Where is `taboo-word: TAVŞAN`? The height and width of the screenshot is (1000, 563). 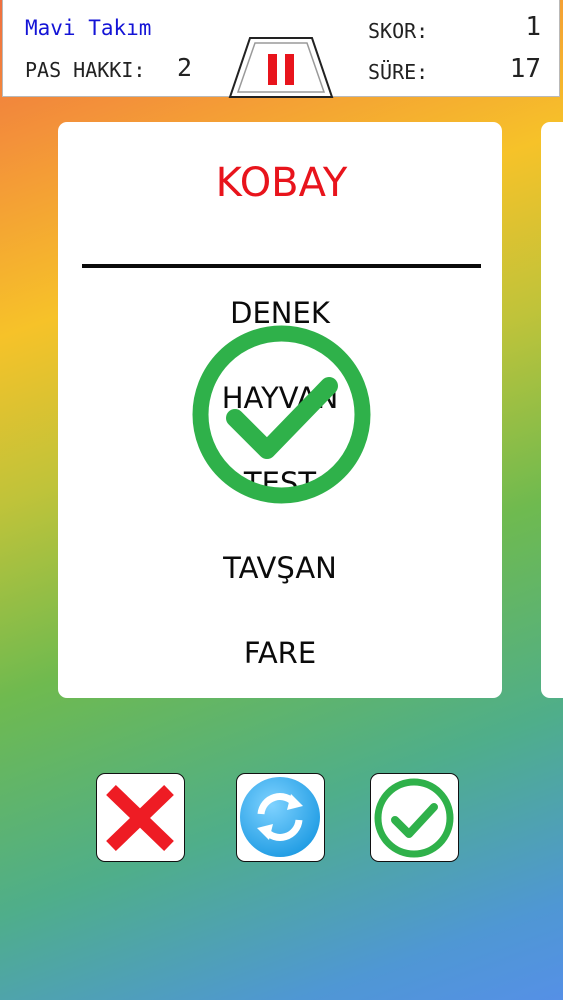
taboo-word: TAVŞAN is located at coordinates (280, 568).